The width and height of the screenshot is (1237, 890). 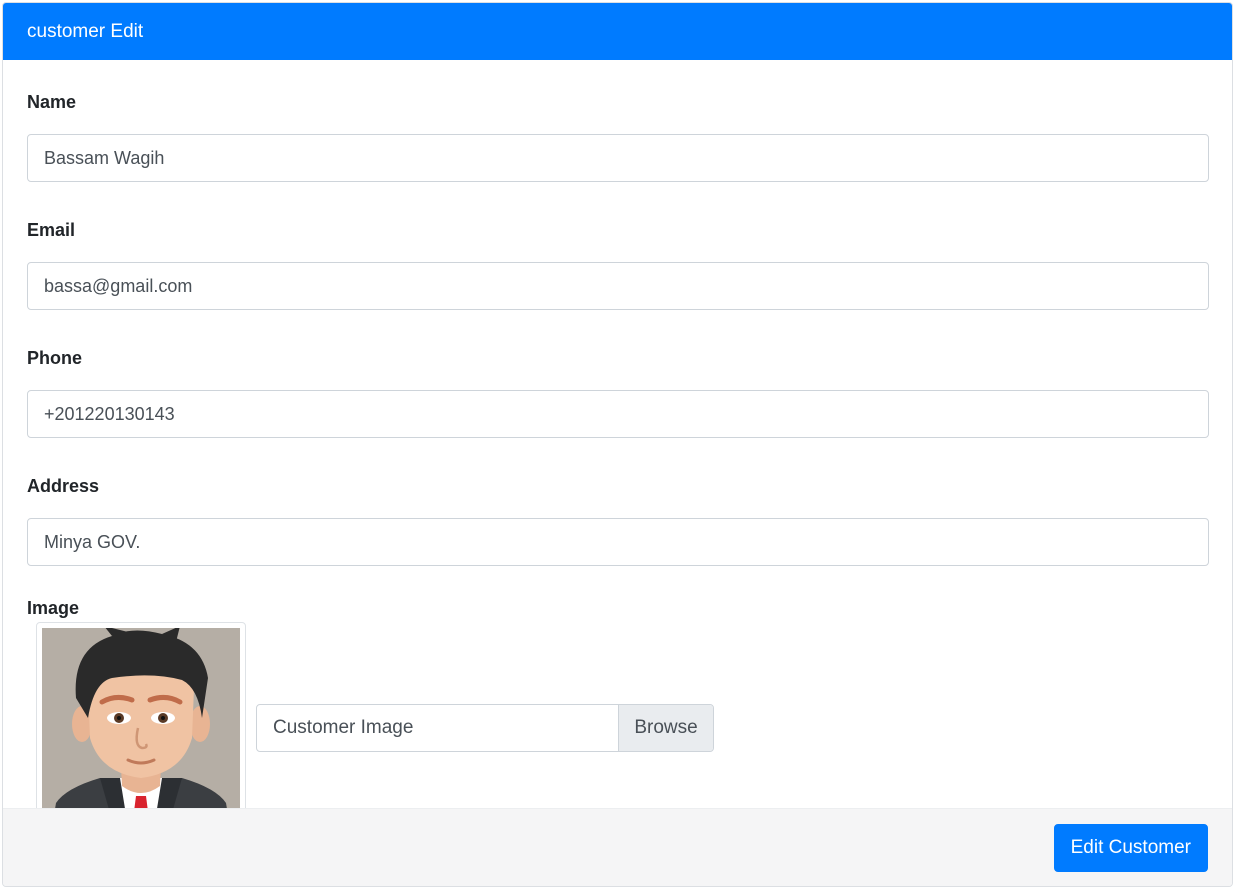 I want to click on address-group: Address Minya GOV., so click(x=618, y=520).